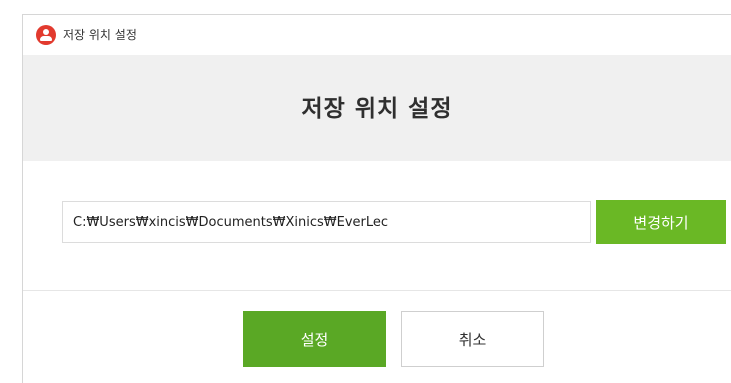 The image size is (731, 383). Describe the element at coordinates (326, 222) in the screenshot. I see `save-path-input` at that location.